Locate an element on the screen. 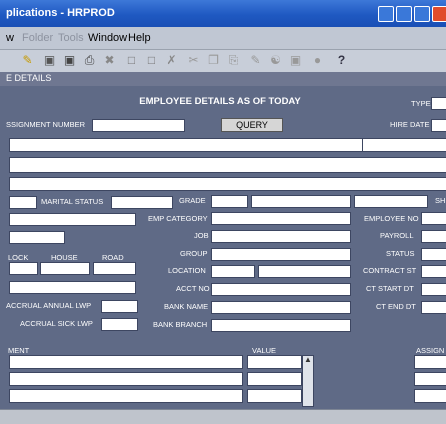 The image size is (446, 424). location-label: LOCATION is located at coordinates (187, 270).